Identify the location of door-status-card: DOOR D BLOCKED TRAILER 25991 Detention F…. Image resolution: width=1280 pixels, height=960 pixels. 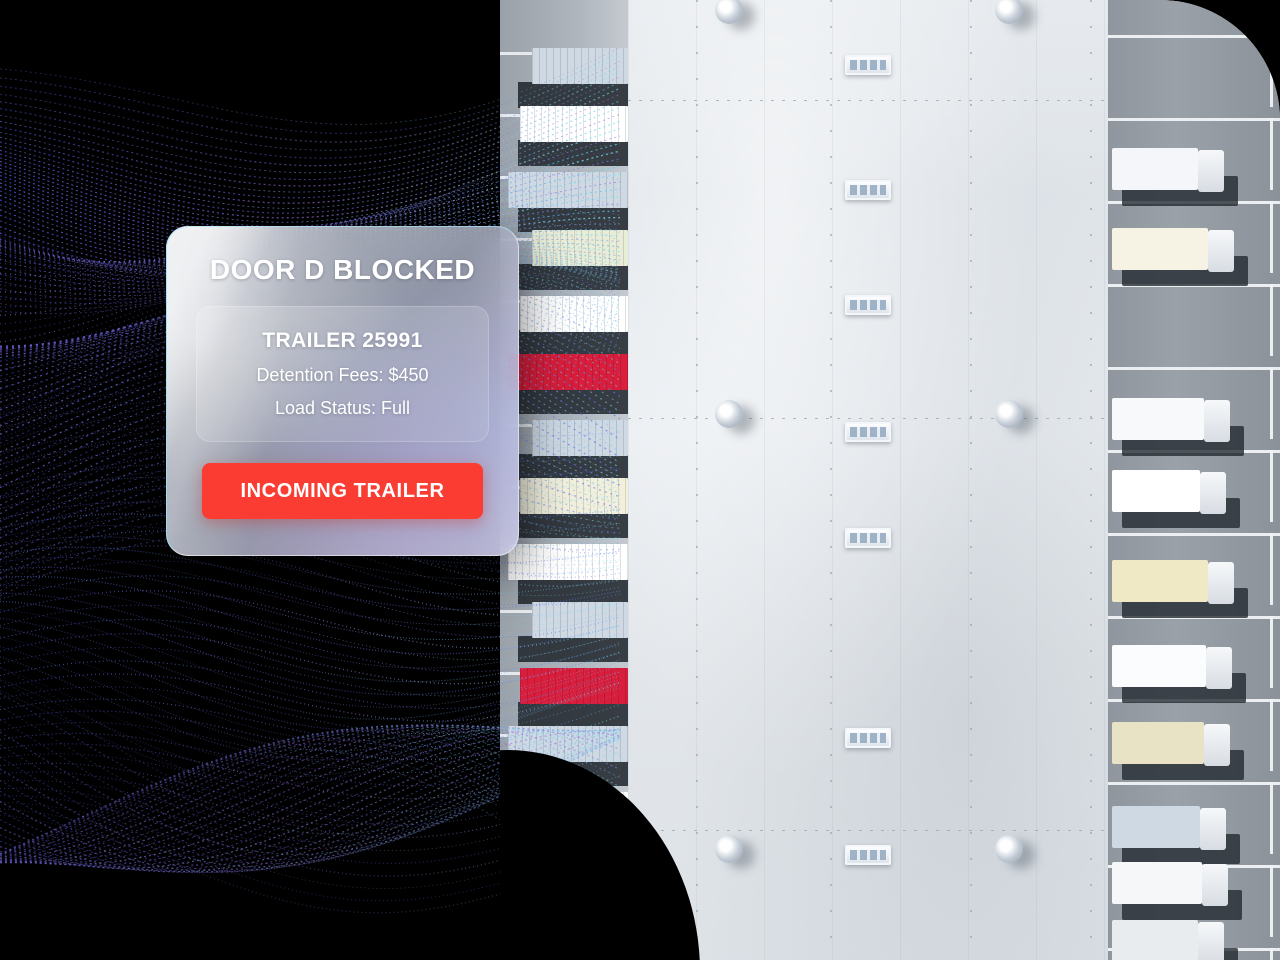
(342, 391).